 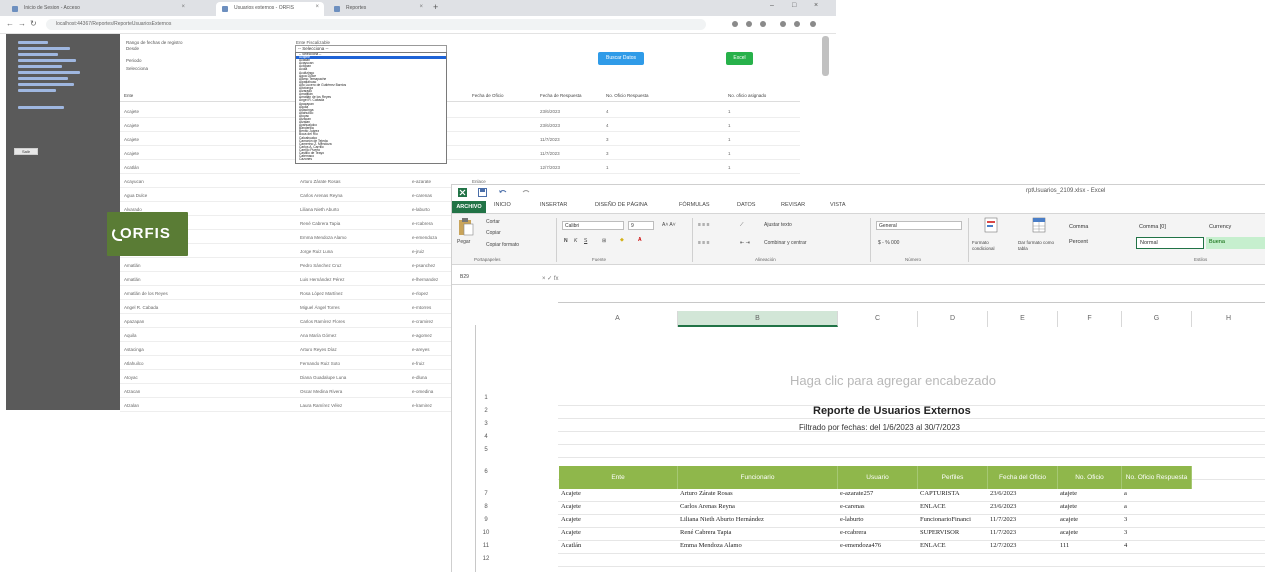 What do you see at coordinates (493, 222) in the screenshot?
I see `cut-button: Cortar` at bounding box center [493, 222].